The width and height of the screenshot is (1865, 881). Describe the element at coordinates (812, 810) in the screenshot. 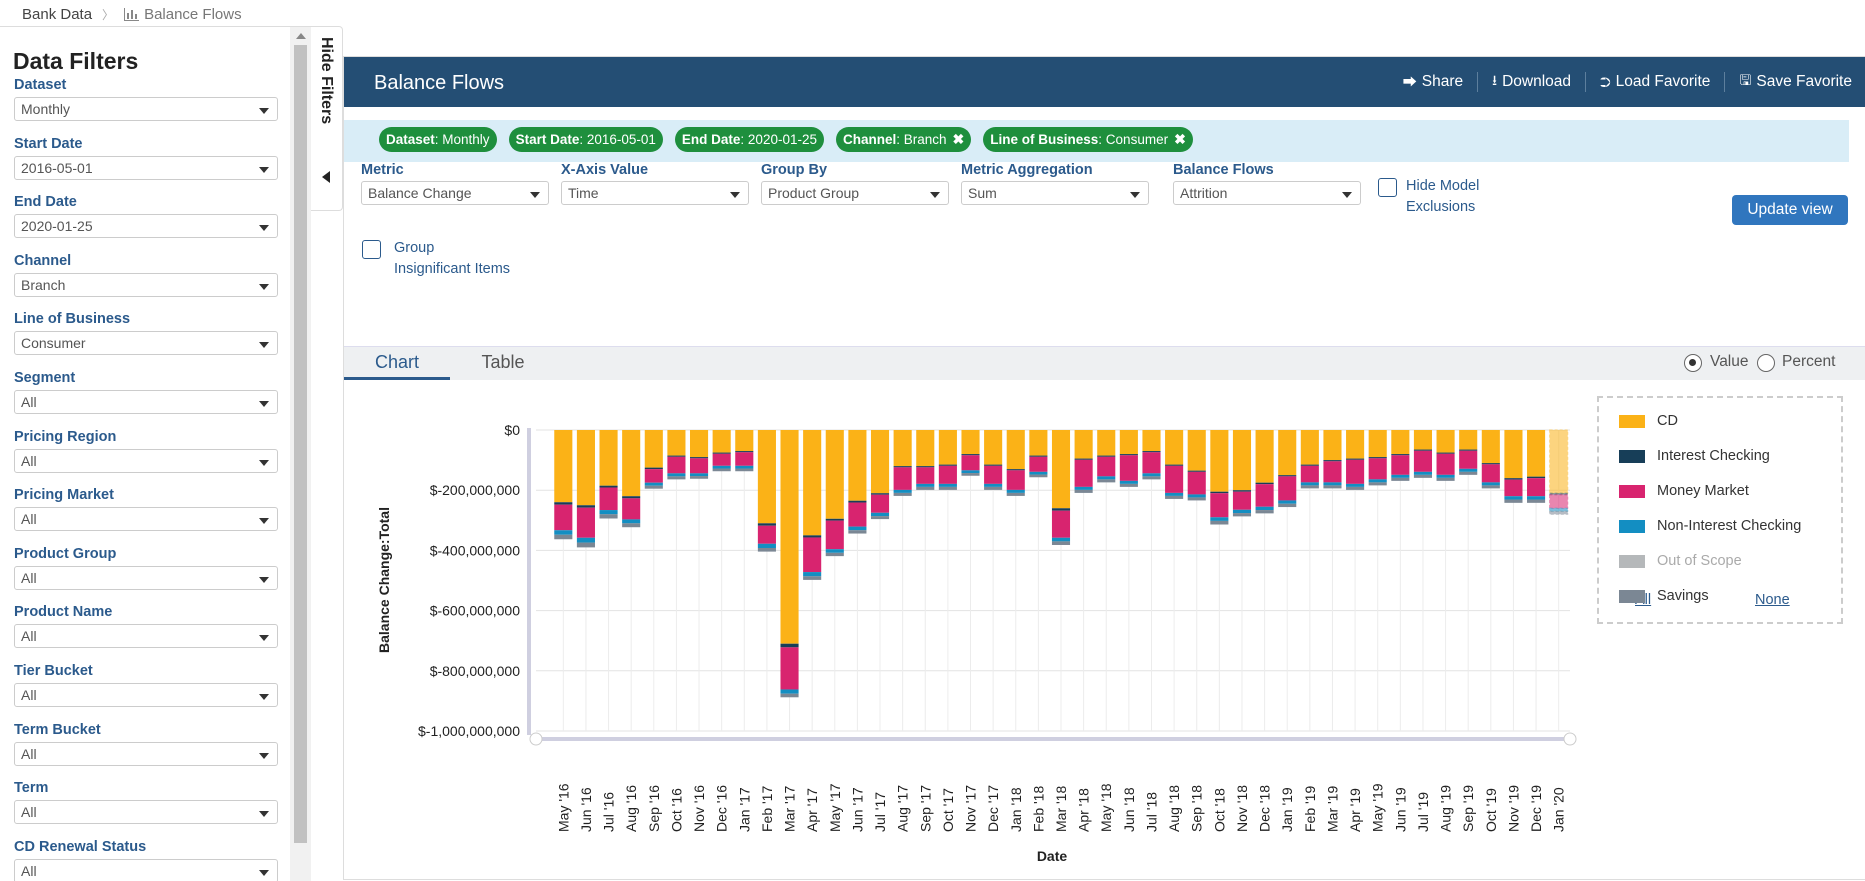

I see `x-tick-label: Apr '17` at that location.